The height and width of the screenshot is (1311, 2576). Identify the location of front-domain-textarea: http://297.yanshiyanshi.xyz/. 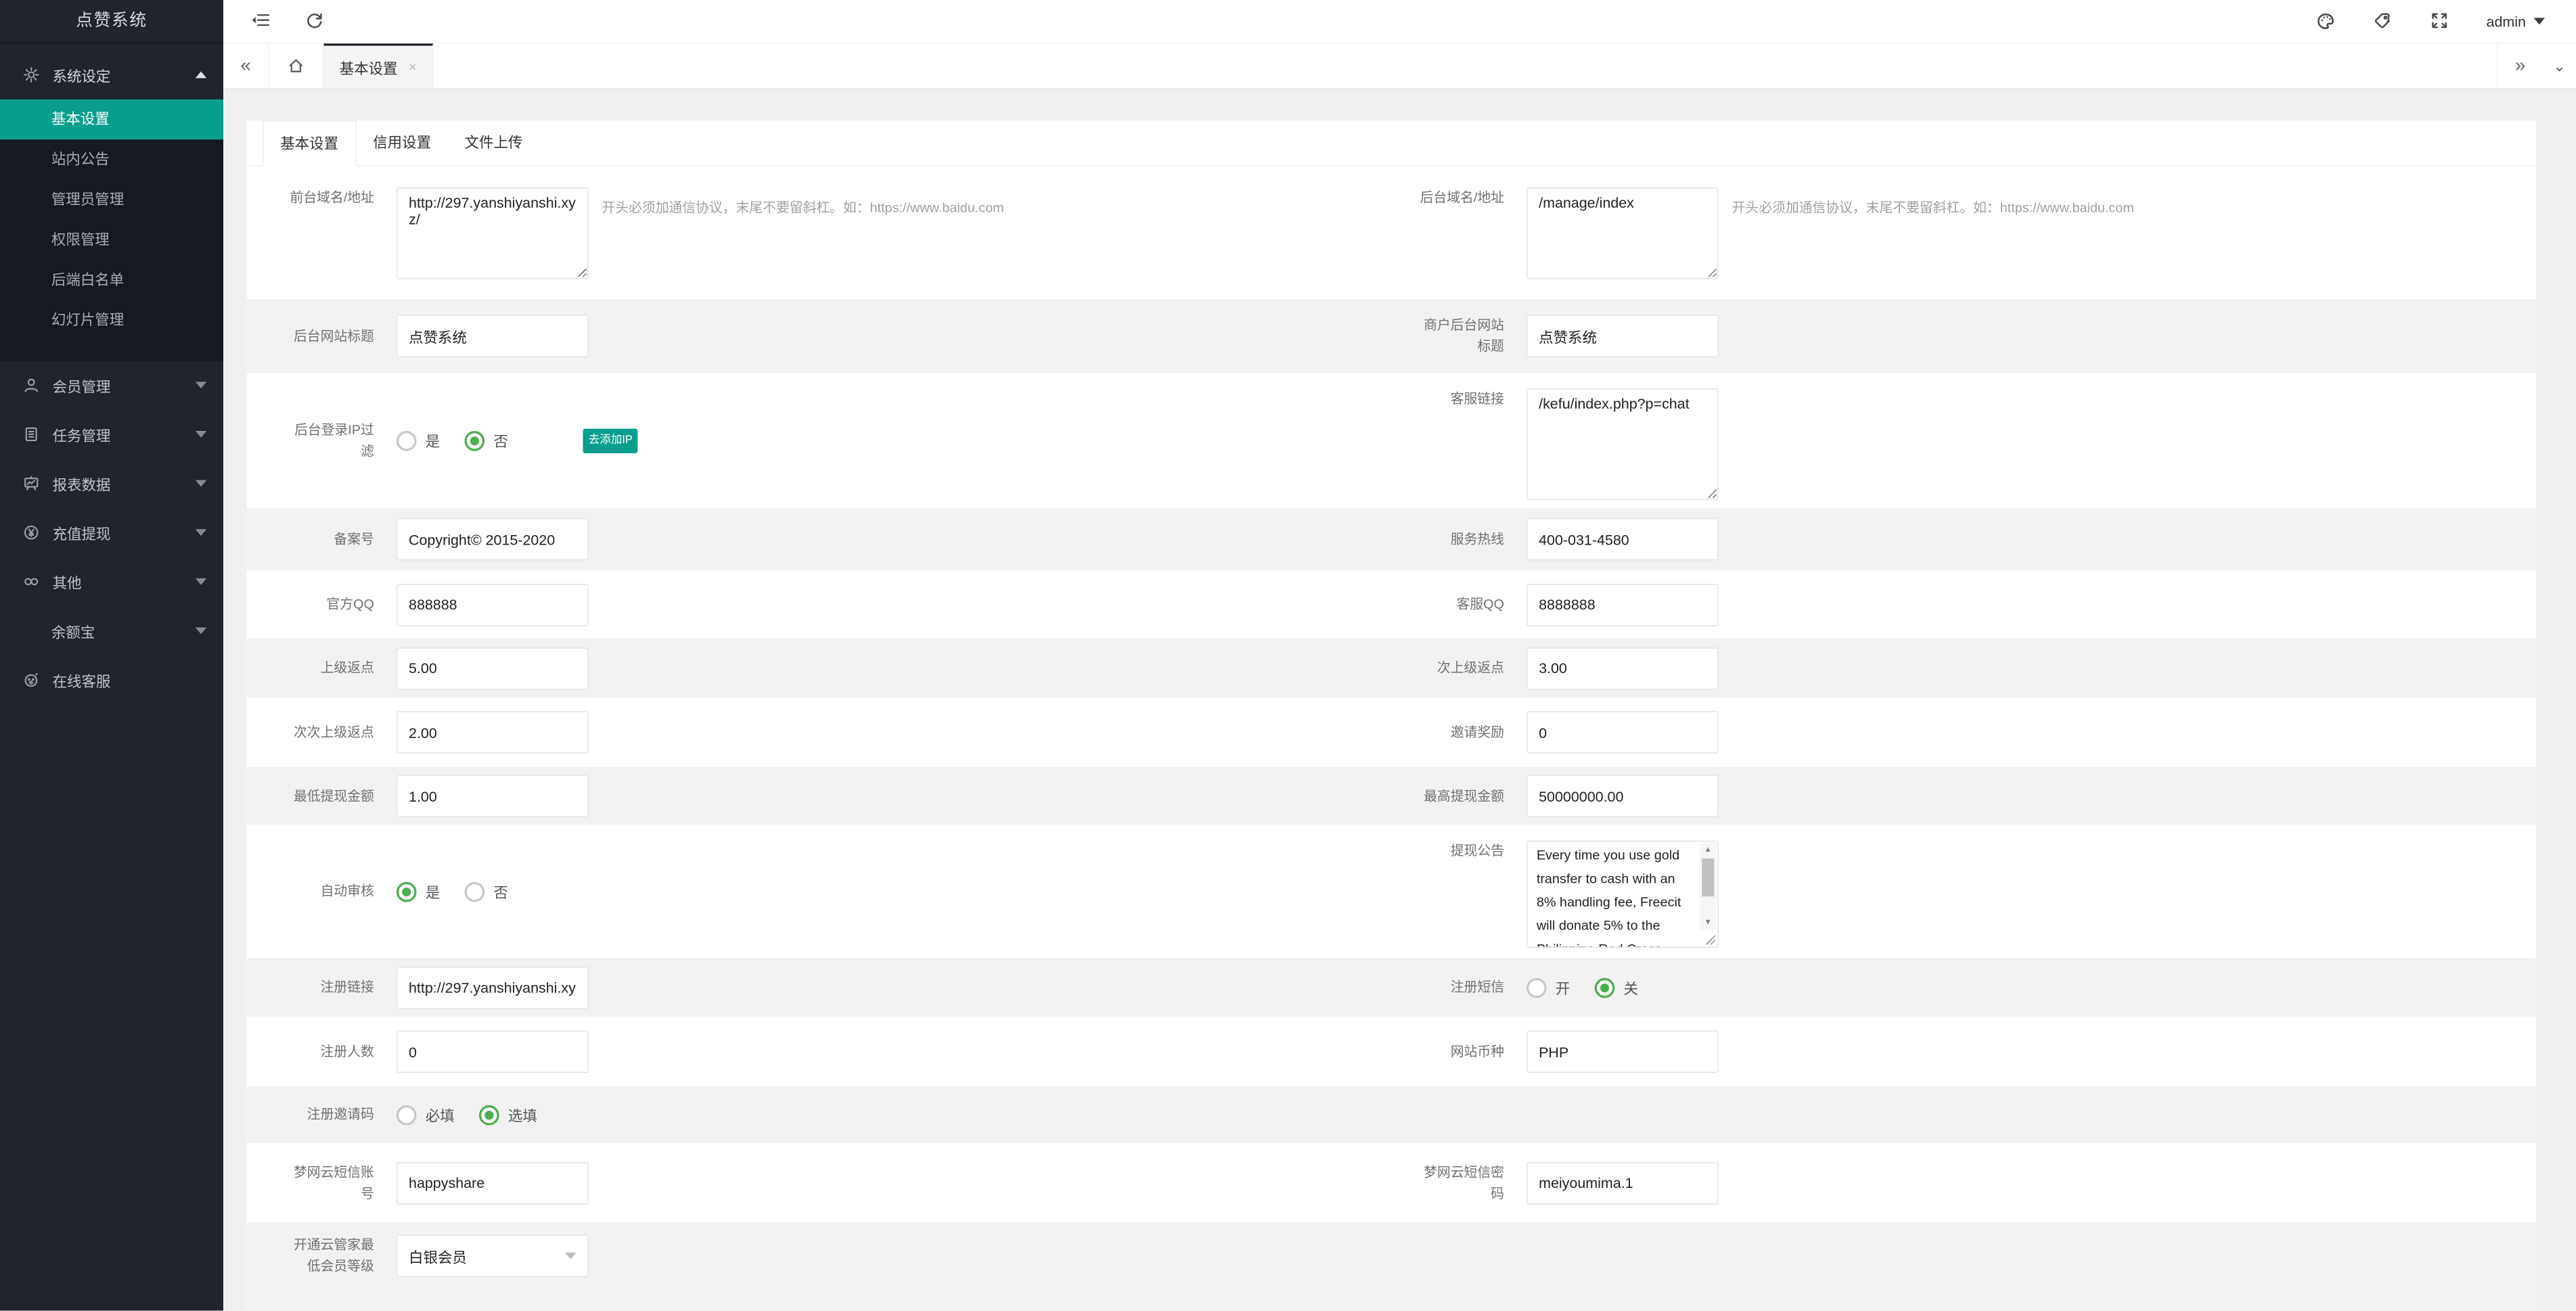
(493, 233).